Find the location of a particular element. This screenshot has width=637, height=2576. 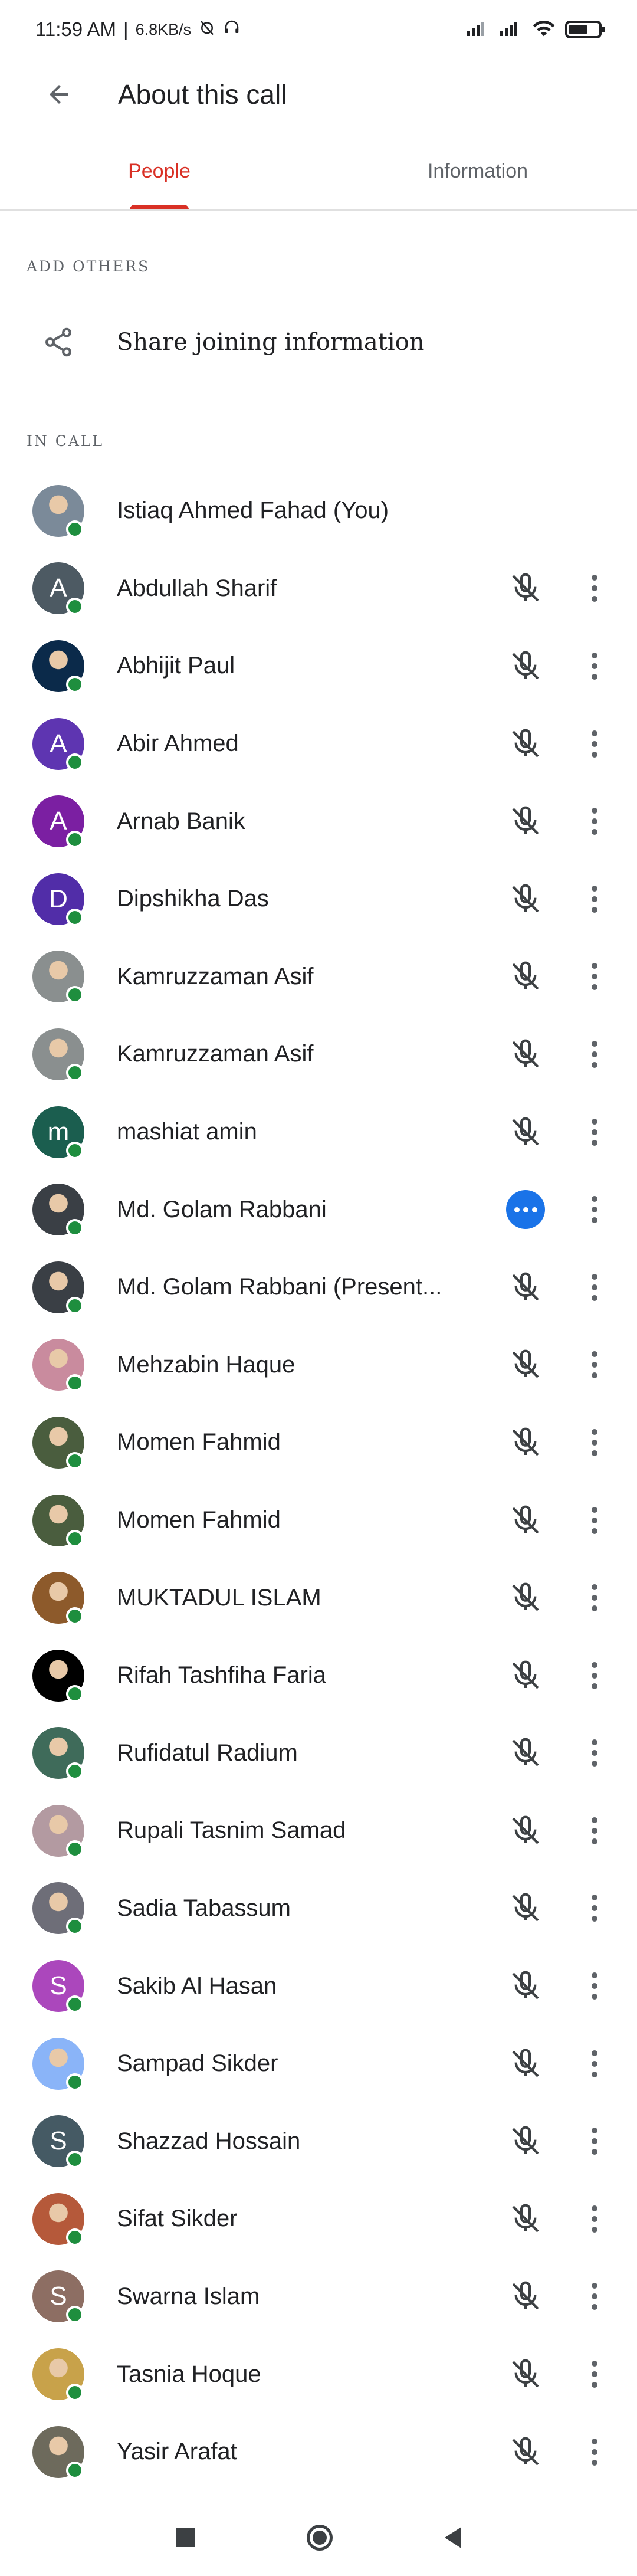

headset-icon is located at coordinates (232, 29).